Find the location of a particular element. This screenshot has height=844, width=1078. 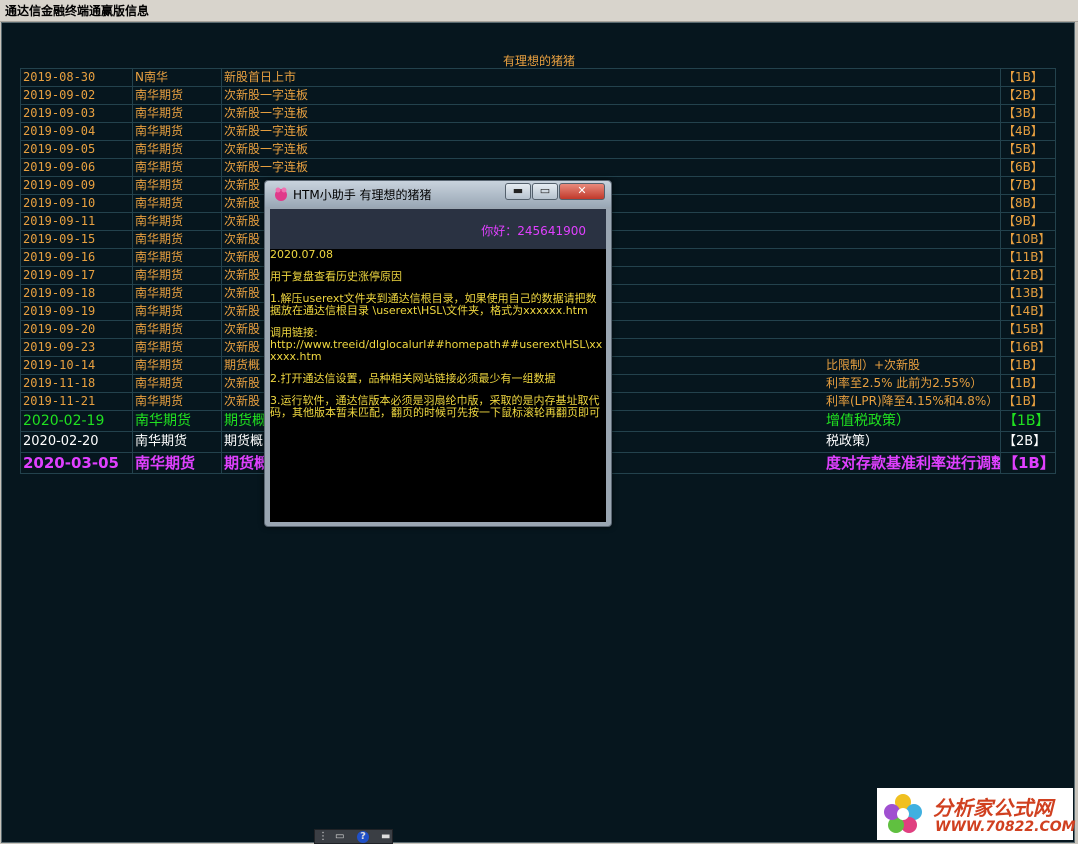

row-tag: 【15B】 is located at coordinates (1028, 329).